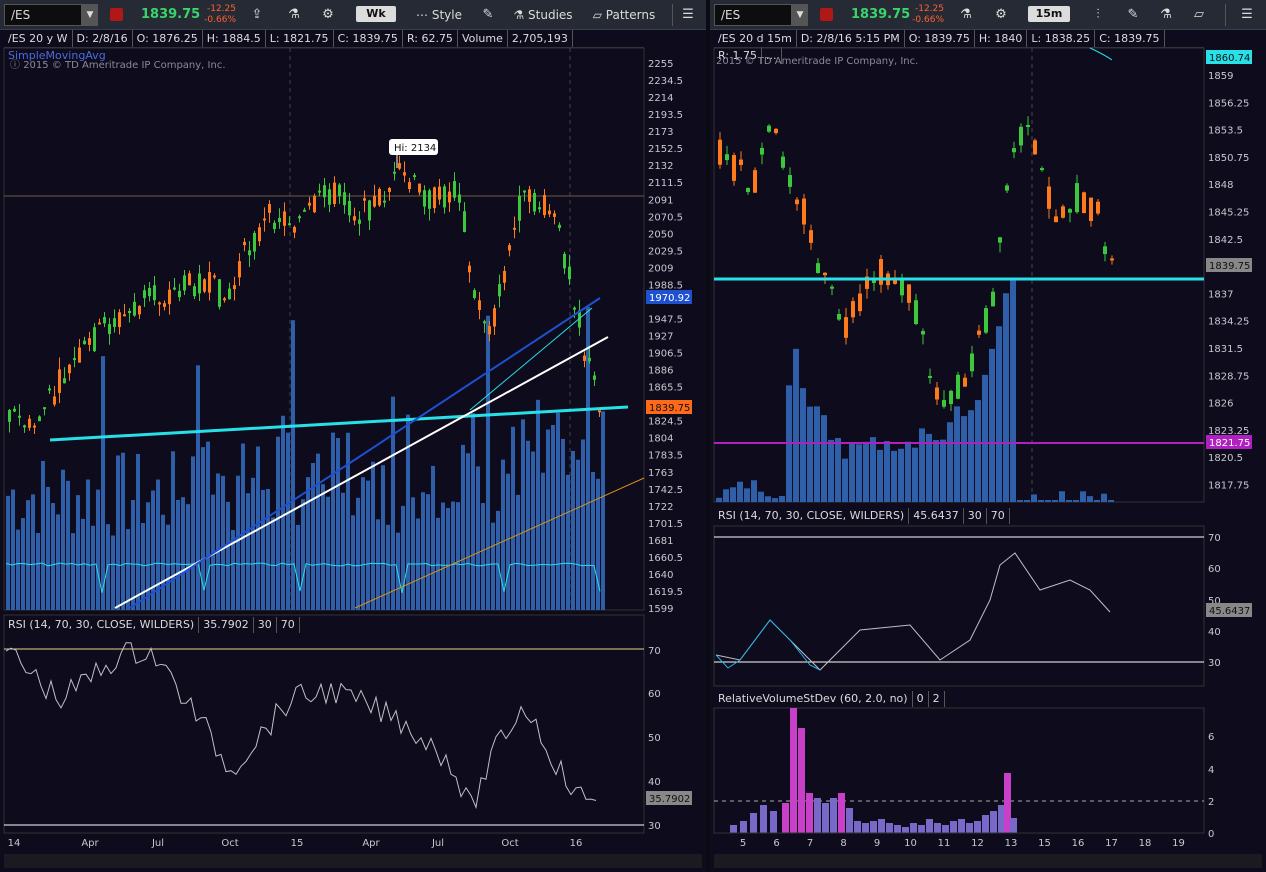  Describe the element at coordinates (654, 782) in the screenshot. I see `rsi-axis-label: 40` at that location.